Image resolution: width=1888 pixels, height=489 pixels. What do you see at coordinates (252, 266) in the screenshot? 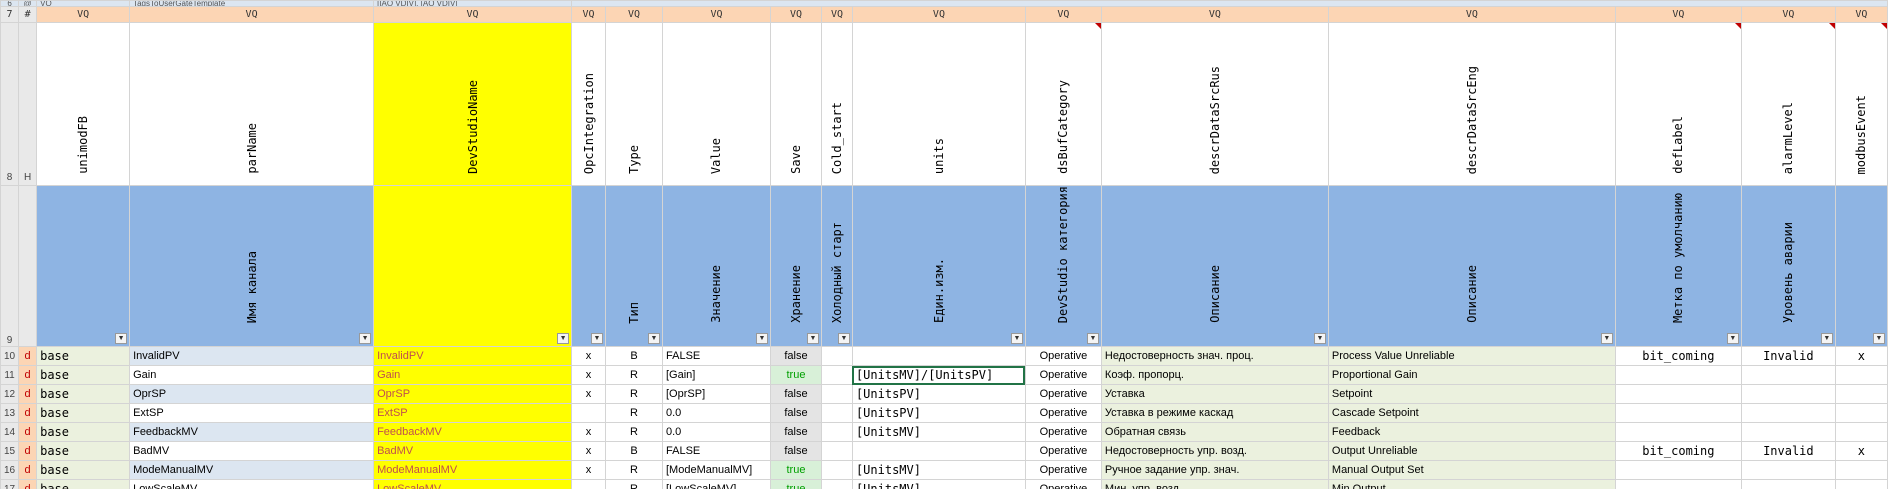
I see `label-cell-1: Имя канала ▼` at bounding box center [252, 266].